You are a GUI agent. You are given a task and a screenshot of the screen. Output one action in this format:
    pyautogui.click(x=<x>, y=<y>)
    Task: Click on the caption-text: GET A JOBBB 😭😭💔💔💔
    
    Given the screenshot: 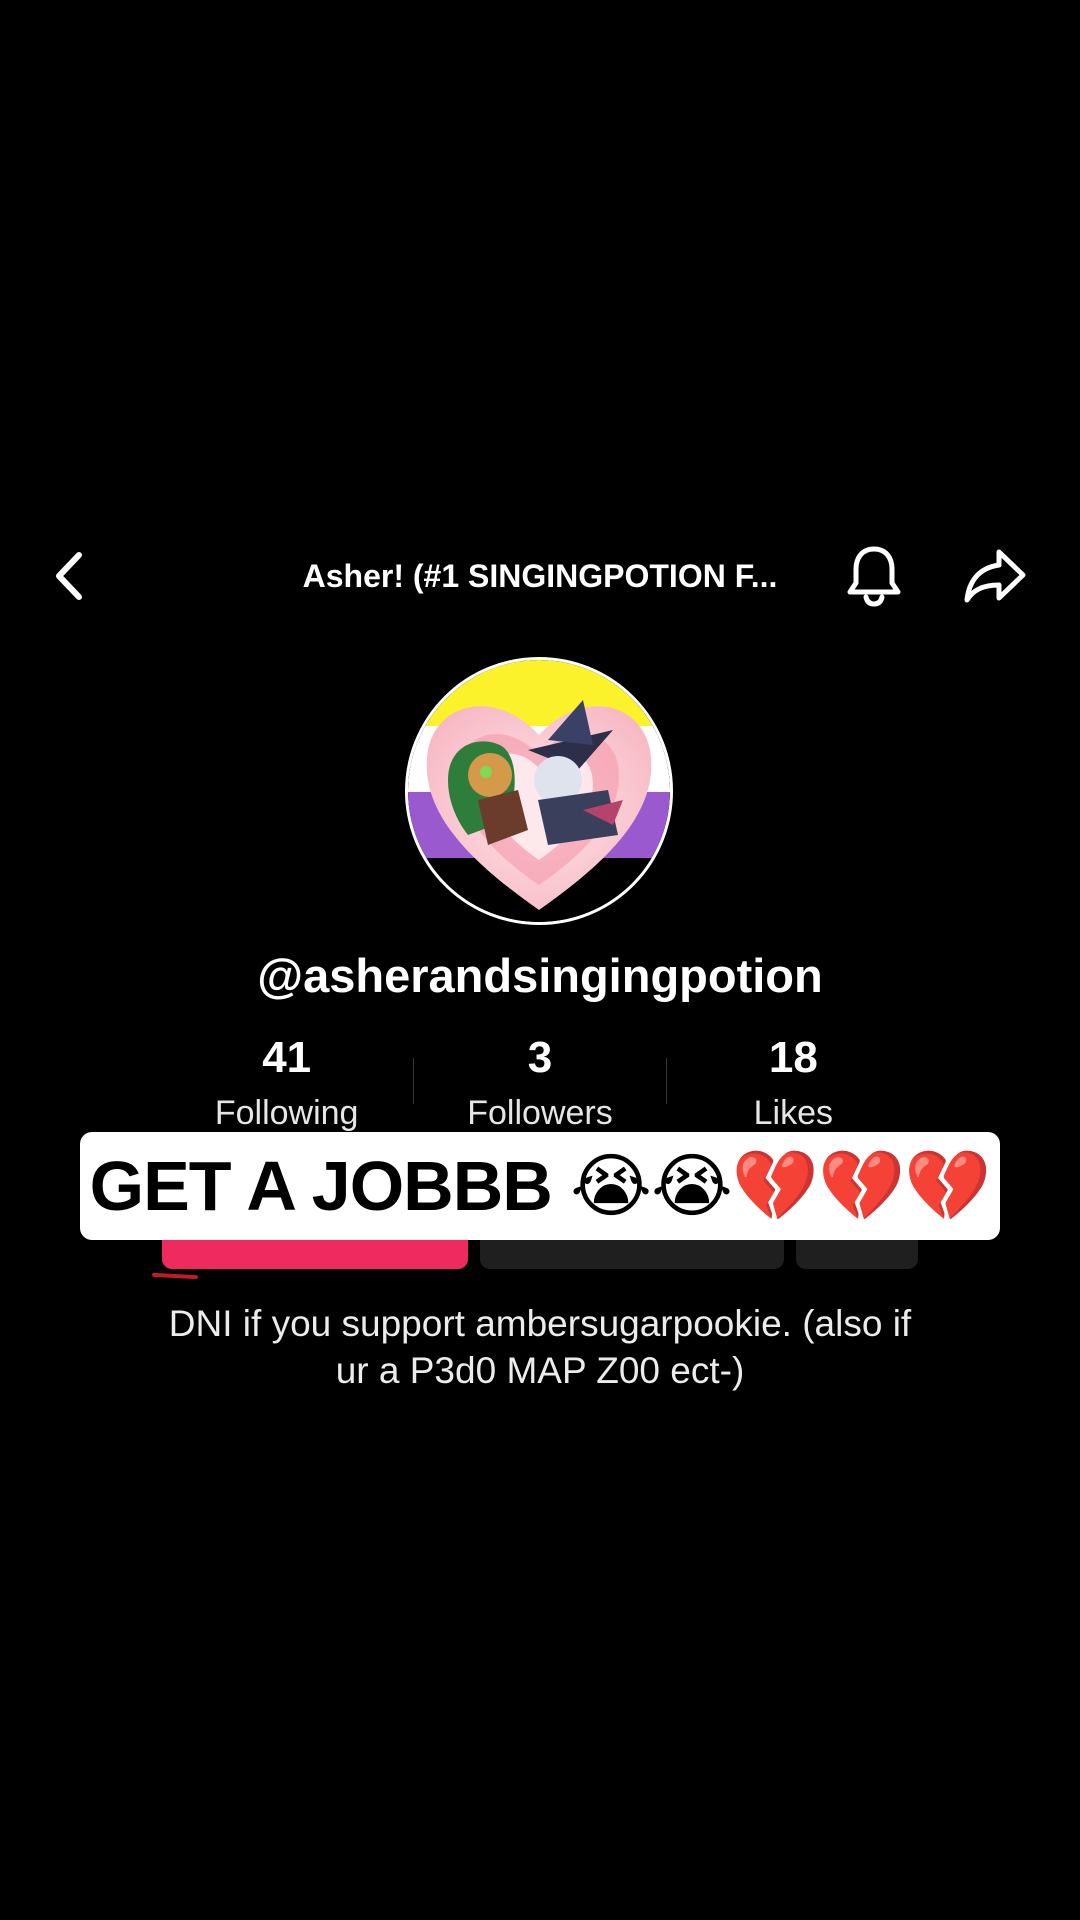 What is the action you would take?
    pyautogui.click(x=540, y=1185)
    